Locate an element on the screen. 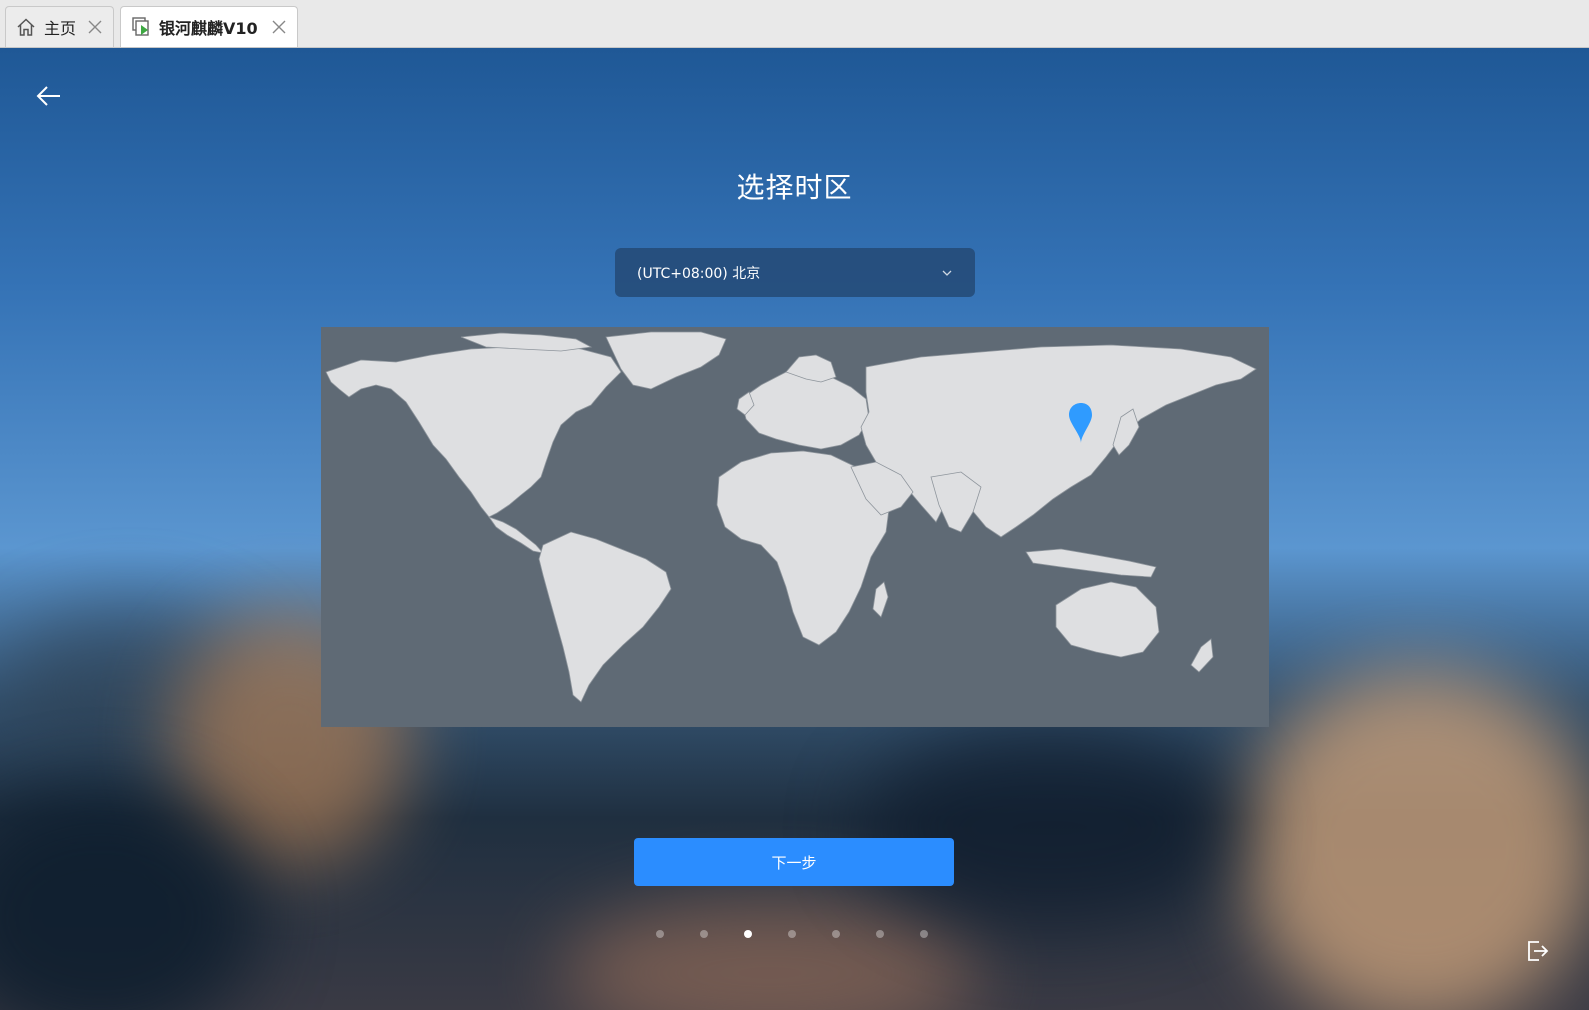 Image resolution: width=1589 pixels, height=1010 pixels. next-button: 下一步 is located at coordinates (794, 862).